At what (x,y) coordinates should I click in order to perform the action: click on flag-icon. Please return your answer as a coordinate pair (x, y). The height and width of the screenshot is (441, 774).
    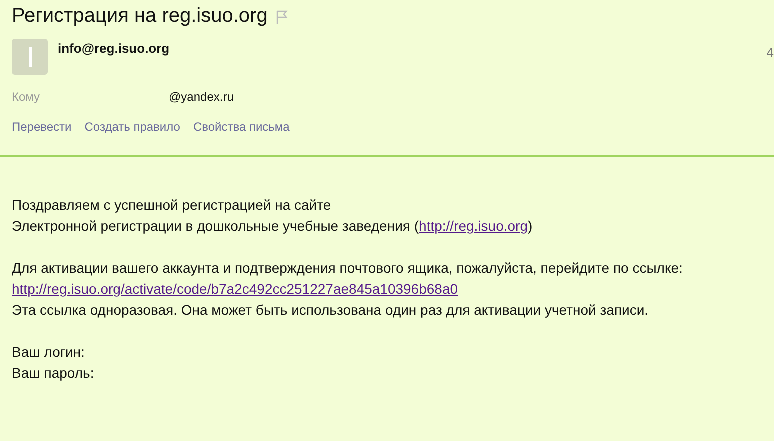
    Looking at the image, I should click on (282, 17).